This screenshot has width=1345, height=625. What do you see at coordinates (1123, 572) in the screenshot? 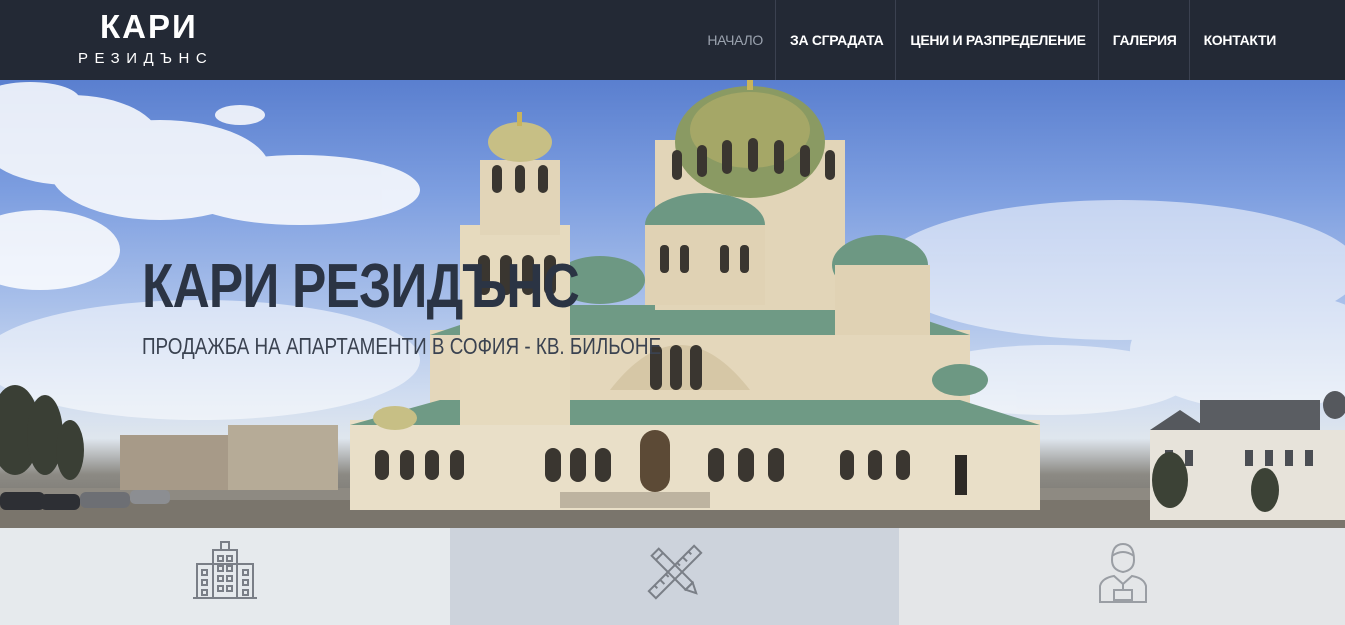
I see `architect-person-icon` at bounding box center [1123, 572].